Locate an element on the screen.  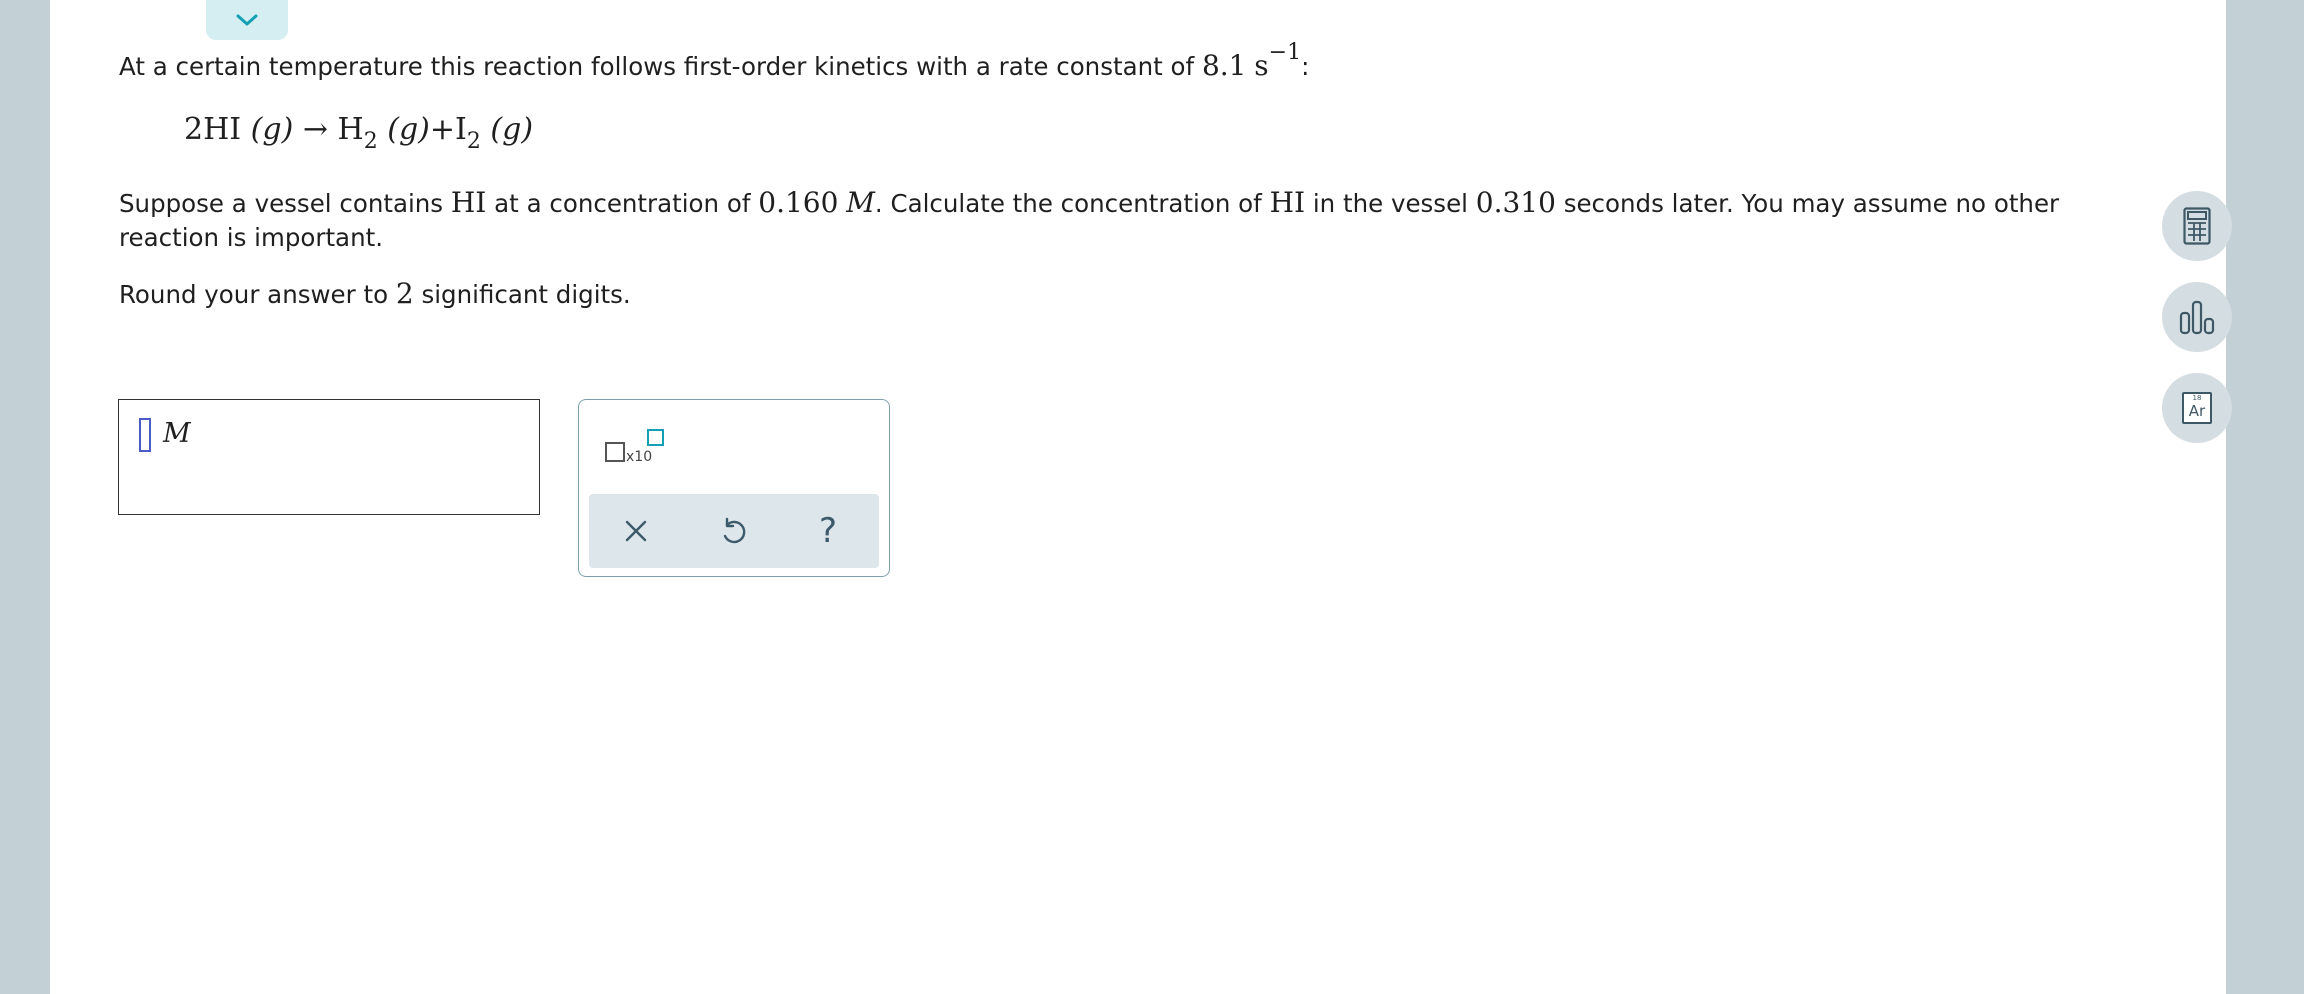
calculator-button is located at coordinates (2197, 226).